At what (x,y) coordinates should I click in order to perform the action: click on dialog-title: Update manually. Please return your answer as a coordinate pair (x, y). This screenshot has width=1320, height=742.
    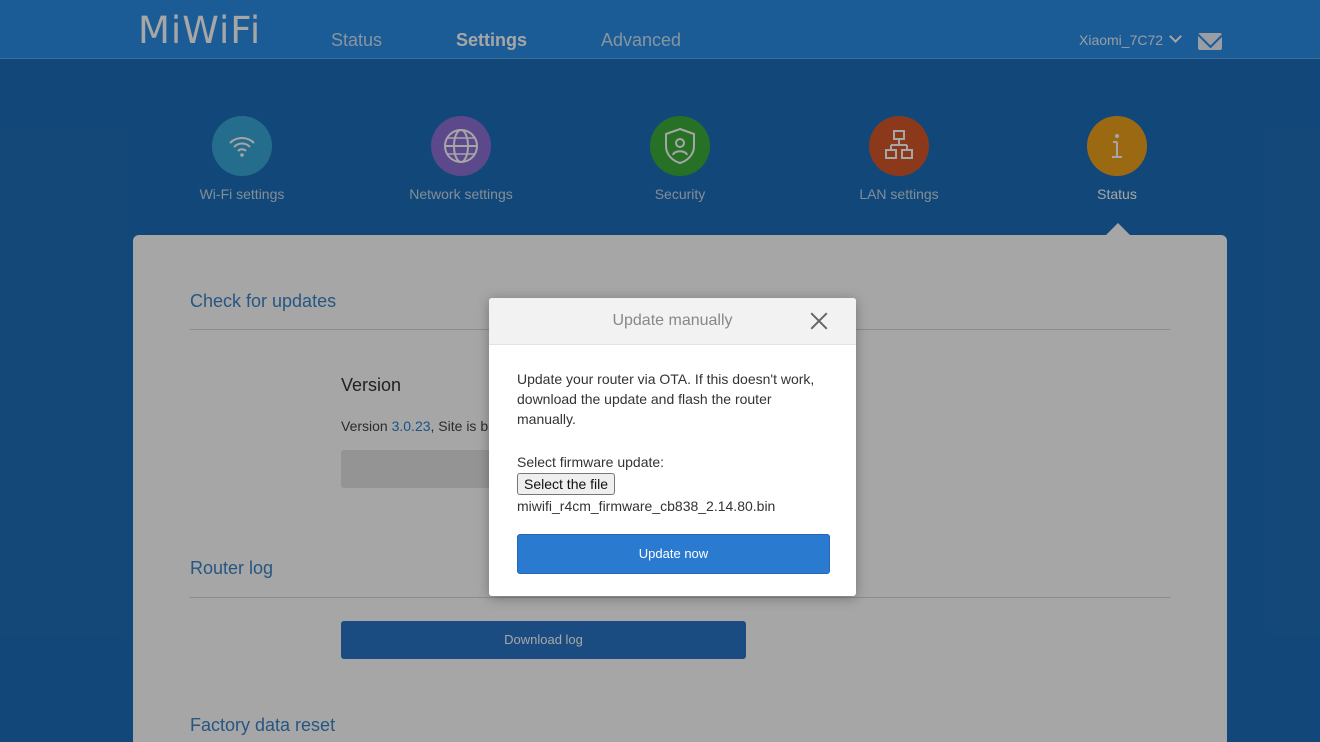
    Looking at the image, I should click on (672, 320).